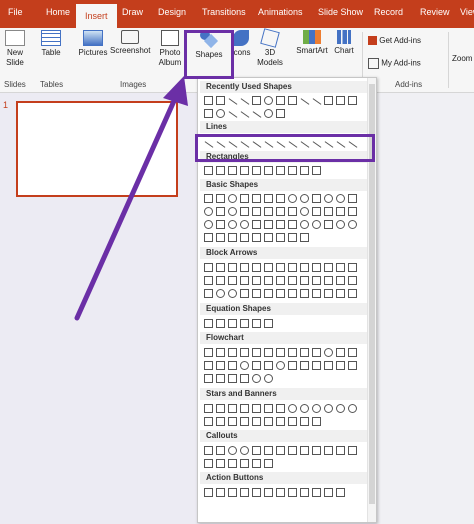  Describe the element at coordinates (127, 205) in the screenshot. I see `arrow-shaft` at that location.